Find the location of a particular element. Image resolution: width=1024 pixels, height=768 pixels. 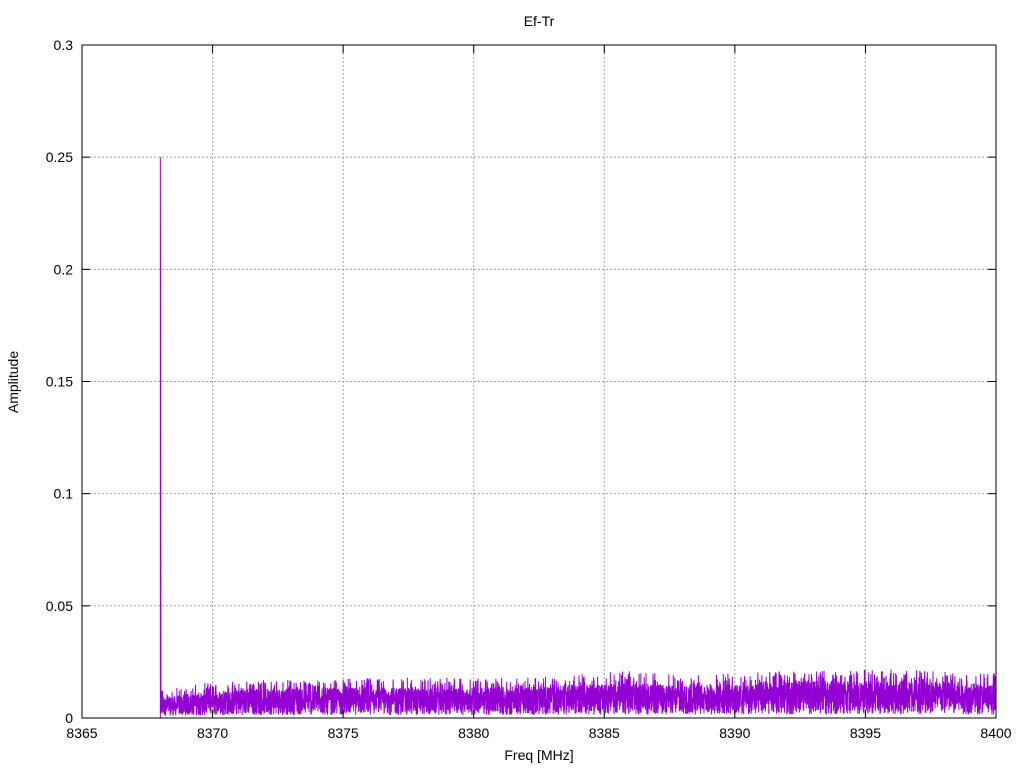

x-tick-label: 8395 is located at coordinates (865, 733).